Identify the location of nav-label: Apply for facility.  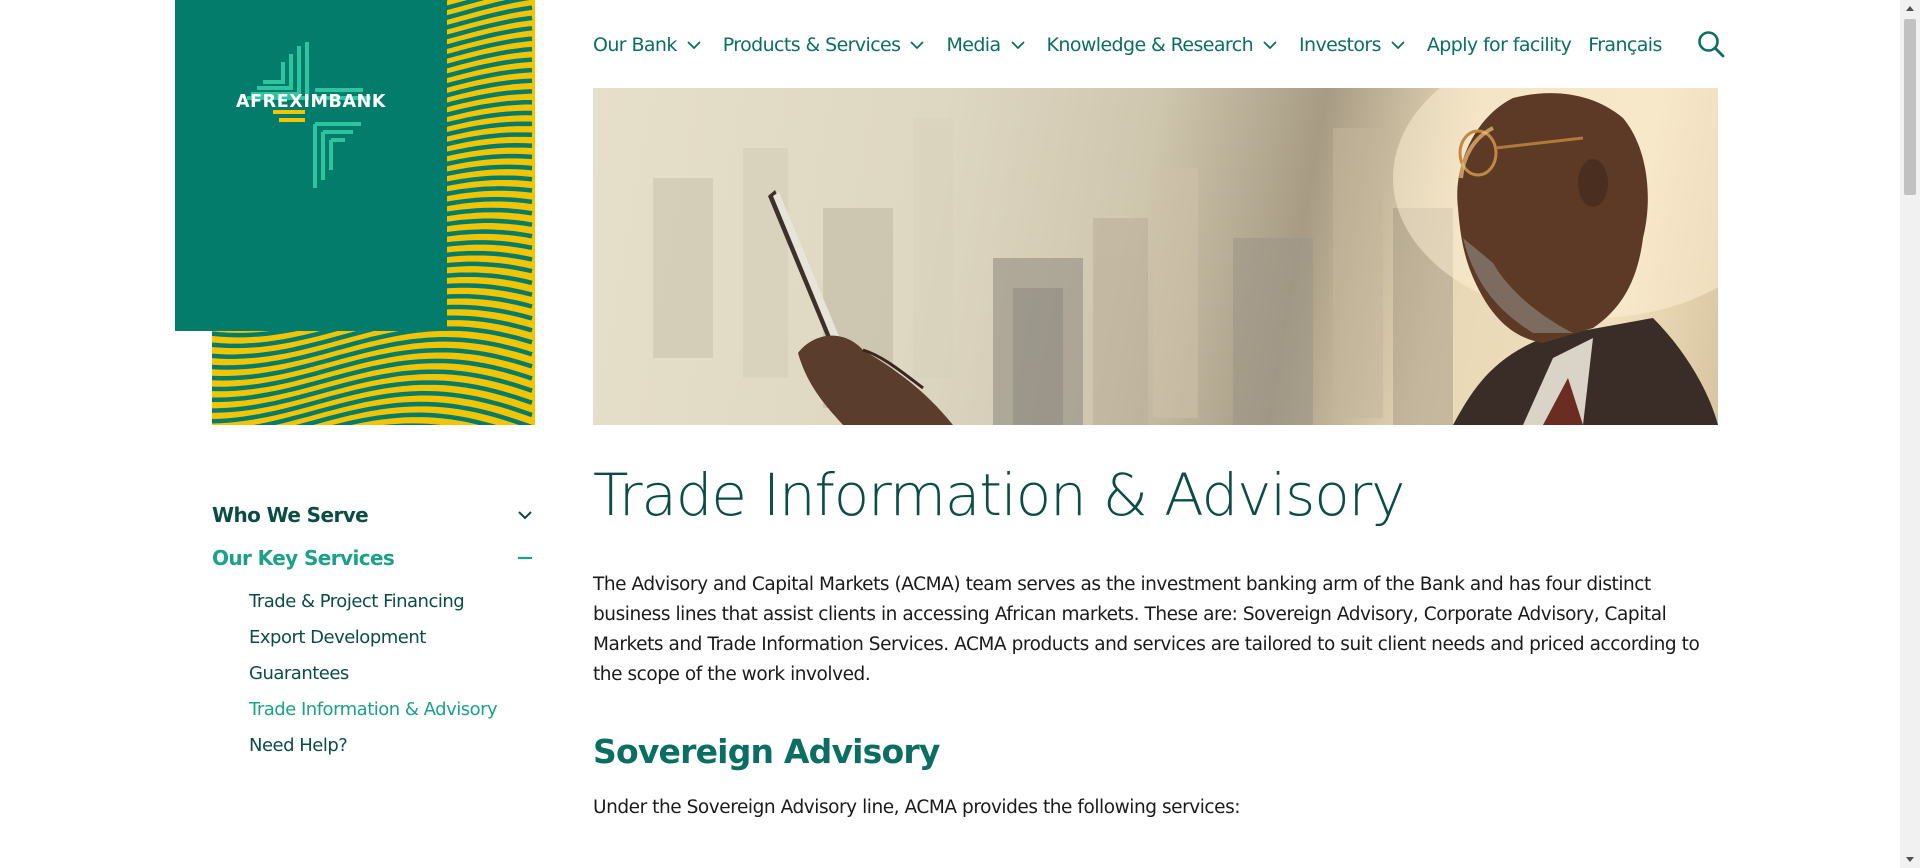
(1499, 45).